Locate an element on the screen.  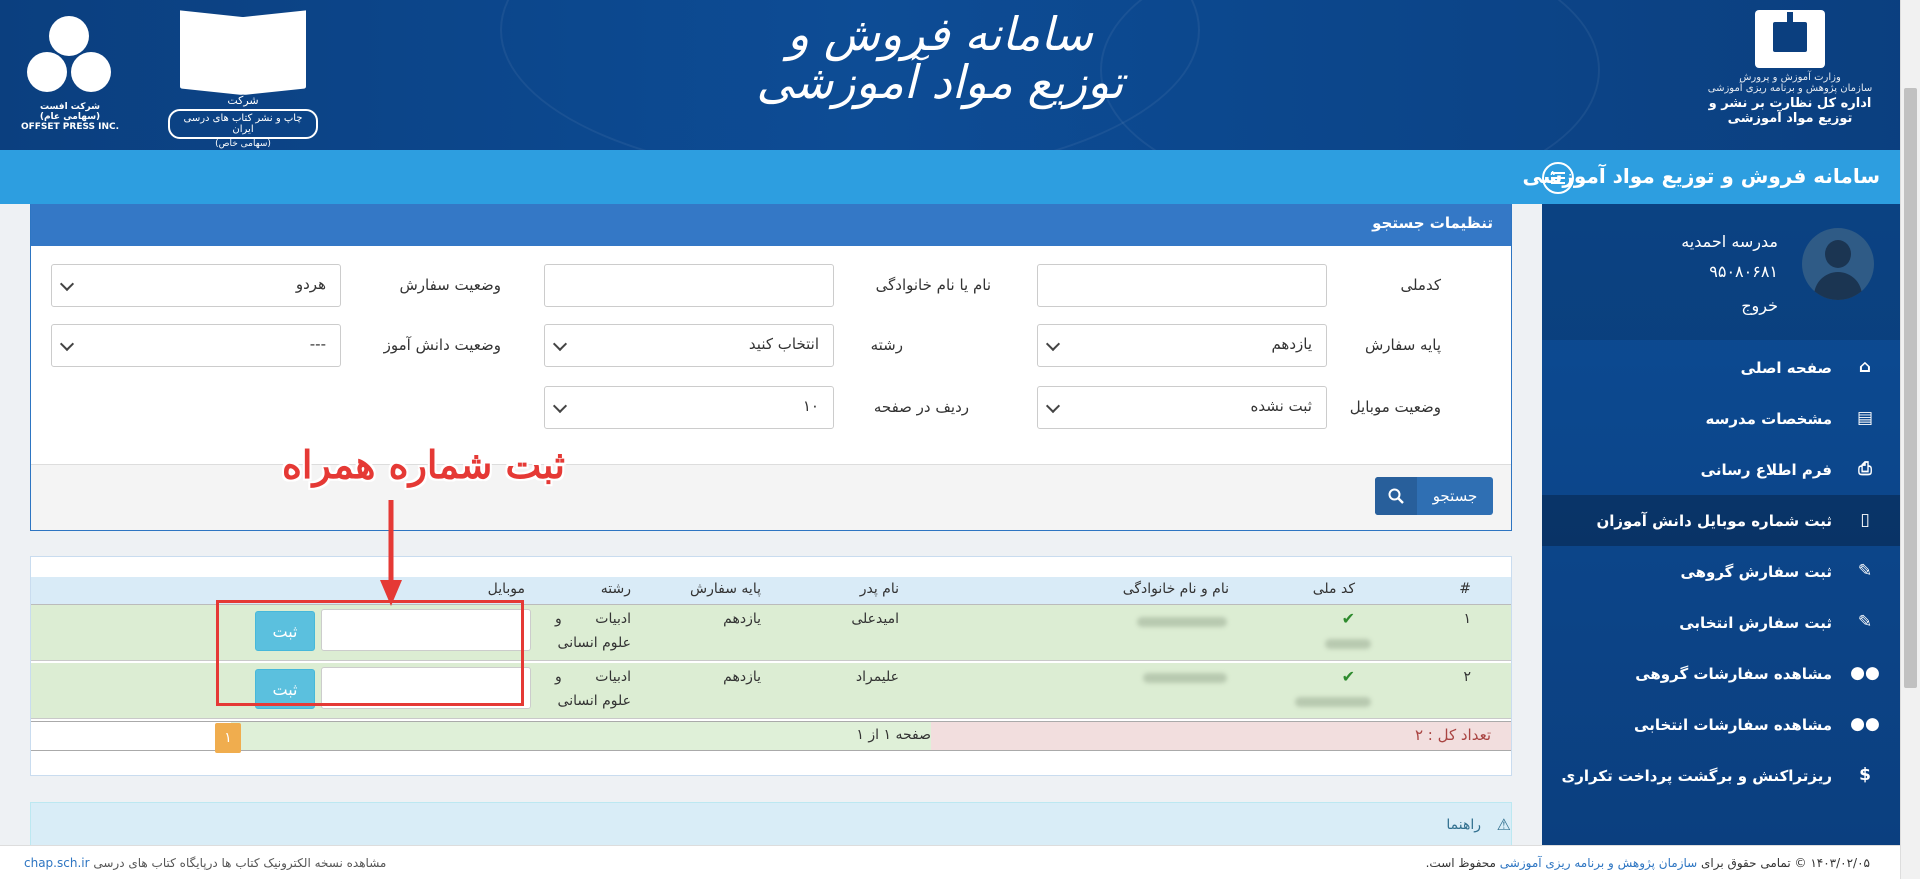
sidebar-item-label: ریزتراکنش و برگشت پرداخت تکراری is located at coordinates (1697, 775).